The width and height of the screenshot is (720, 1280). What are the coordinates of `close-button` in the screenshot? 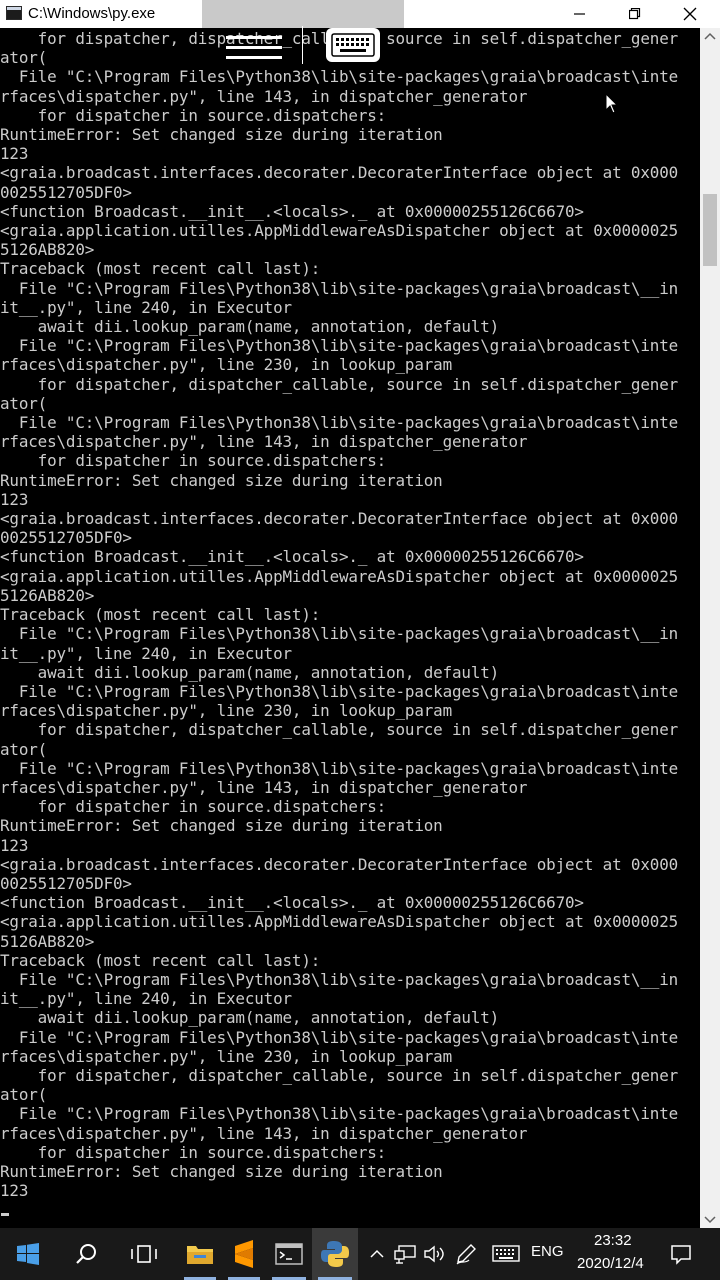 It's located at (690, 14).